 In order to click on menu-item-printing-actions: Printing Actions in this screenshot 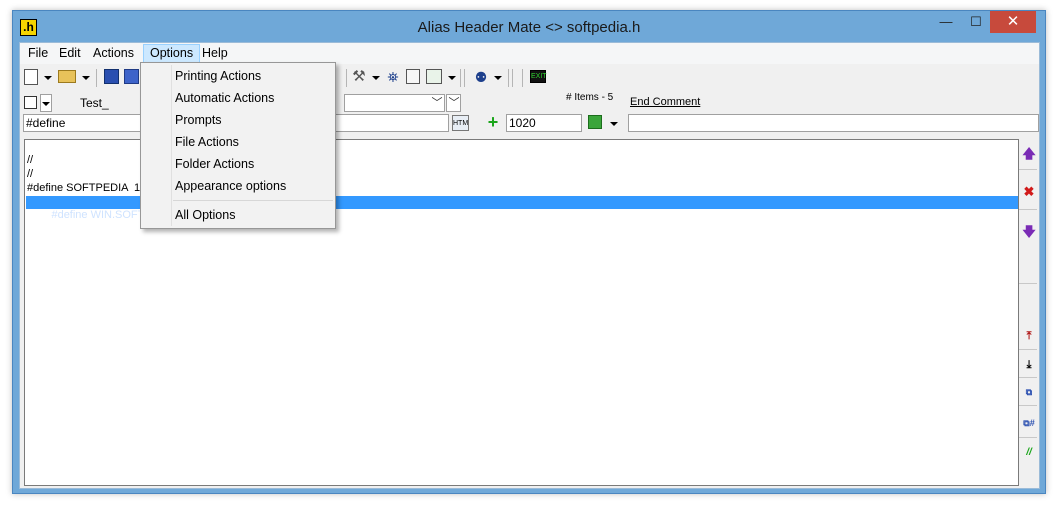, I will do `click(218, 76)`.